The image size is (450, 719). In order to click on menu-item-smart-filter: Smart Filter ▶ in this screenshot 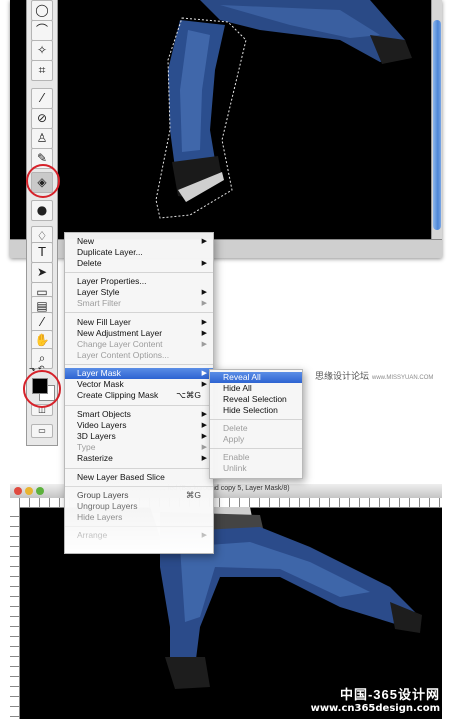, I will do `click(142, 303)`.